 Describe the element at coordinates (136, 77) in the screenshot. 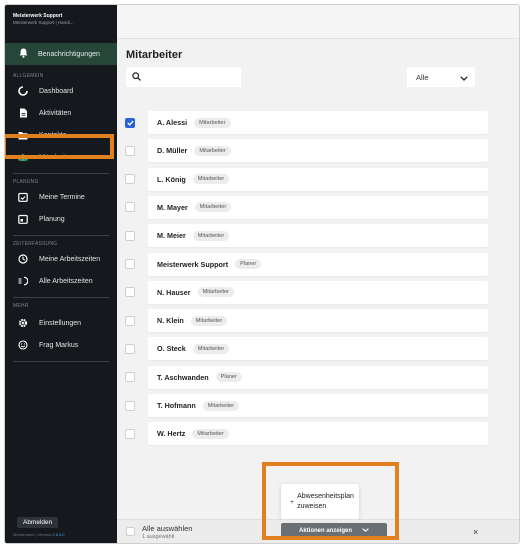

I see `search-icon` at that location.